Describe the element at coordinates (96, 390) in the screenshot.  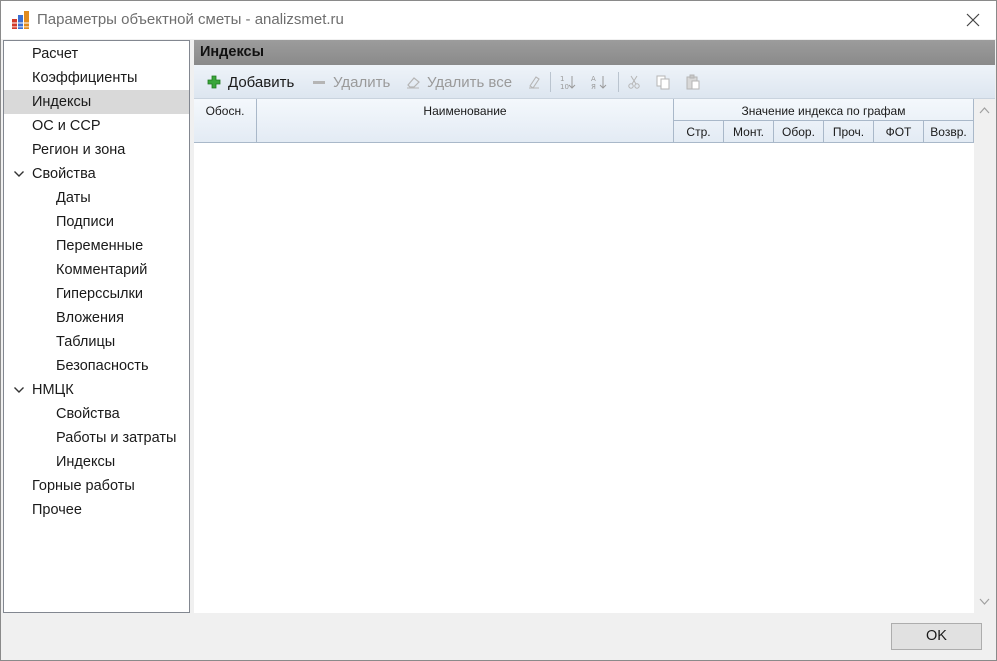
I see `tree-item: НМЦК` at that location.